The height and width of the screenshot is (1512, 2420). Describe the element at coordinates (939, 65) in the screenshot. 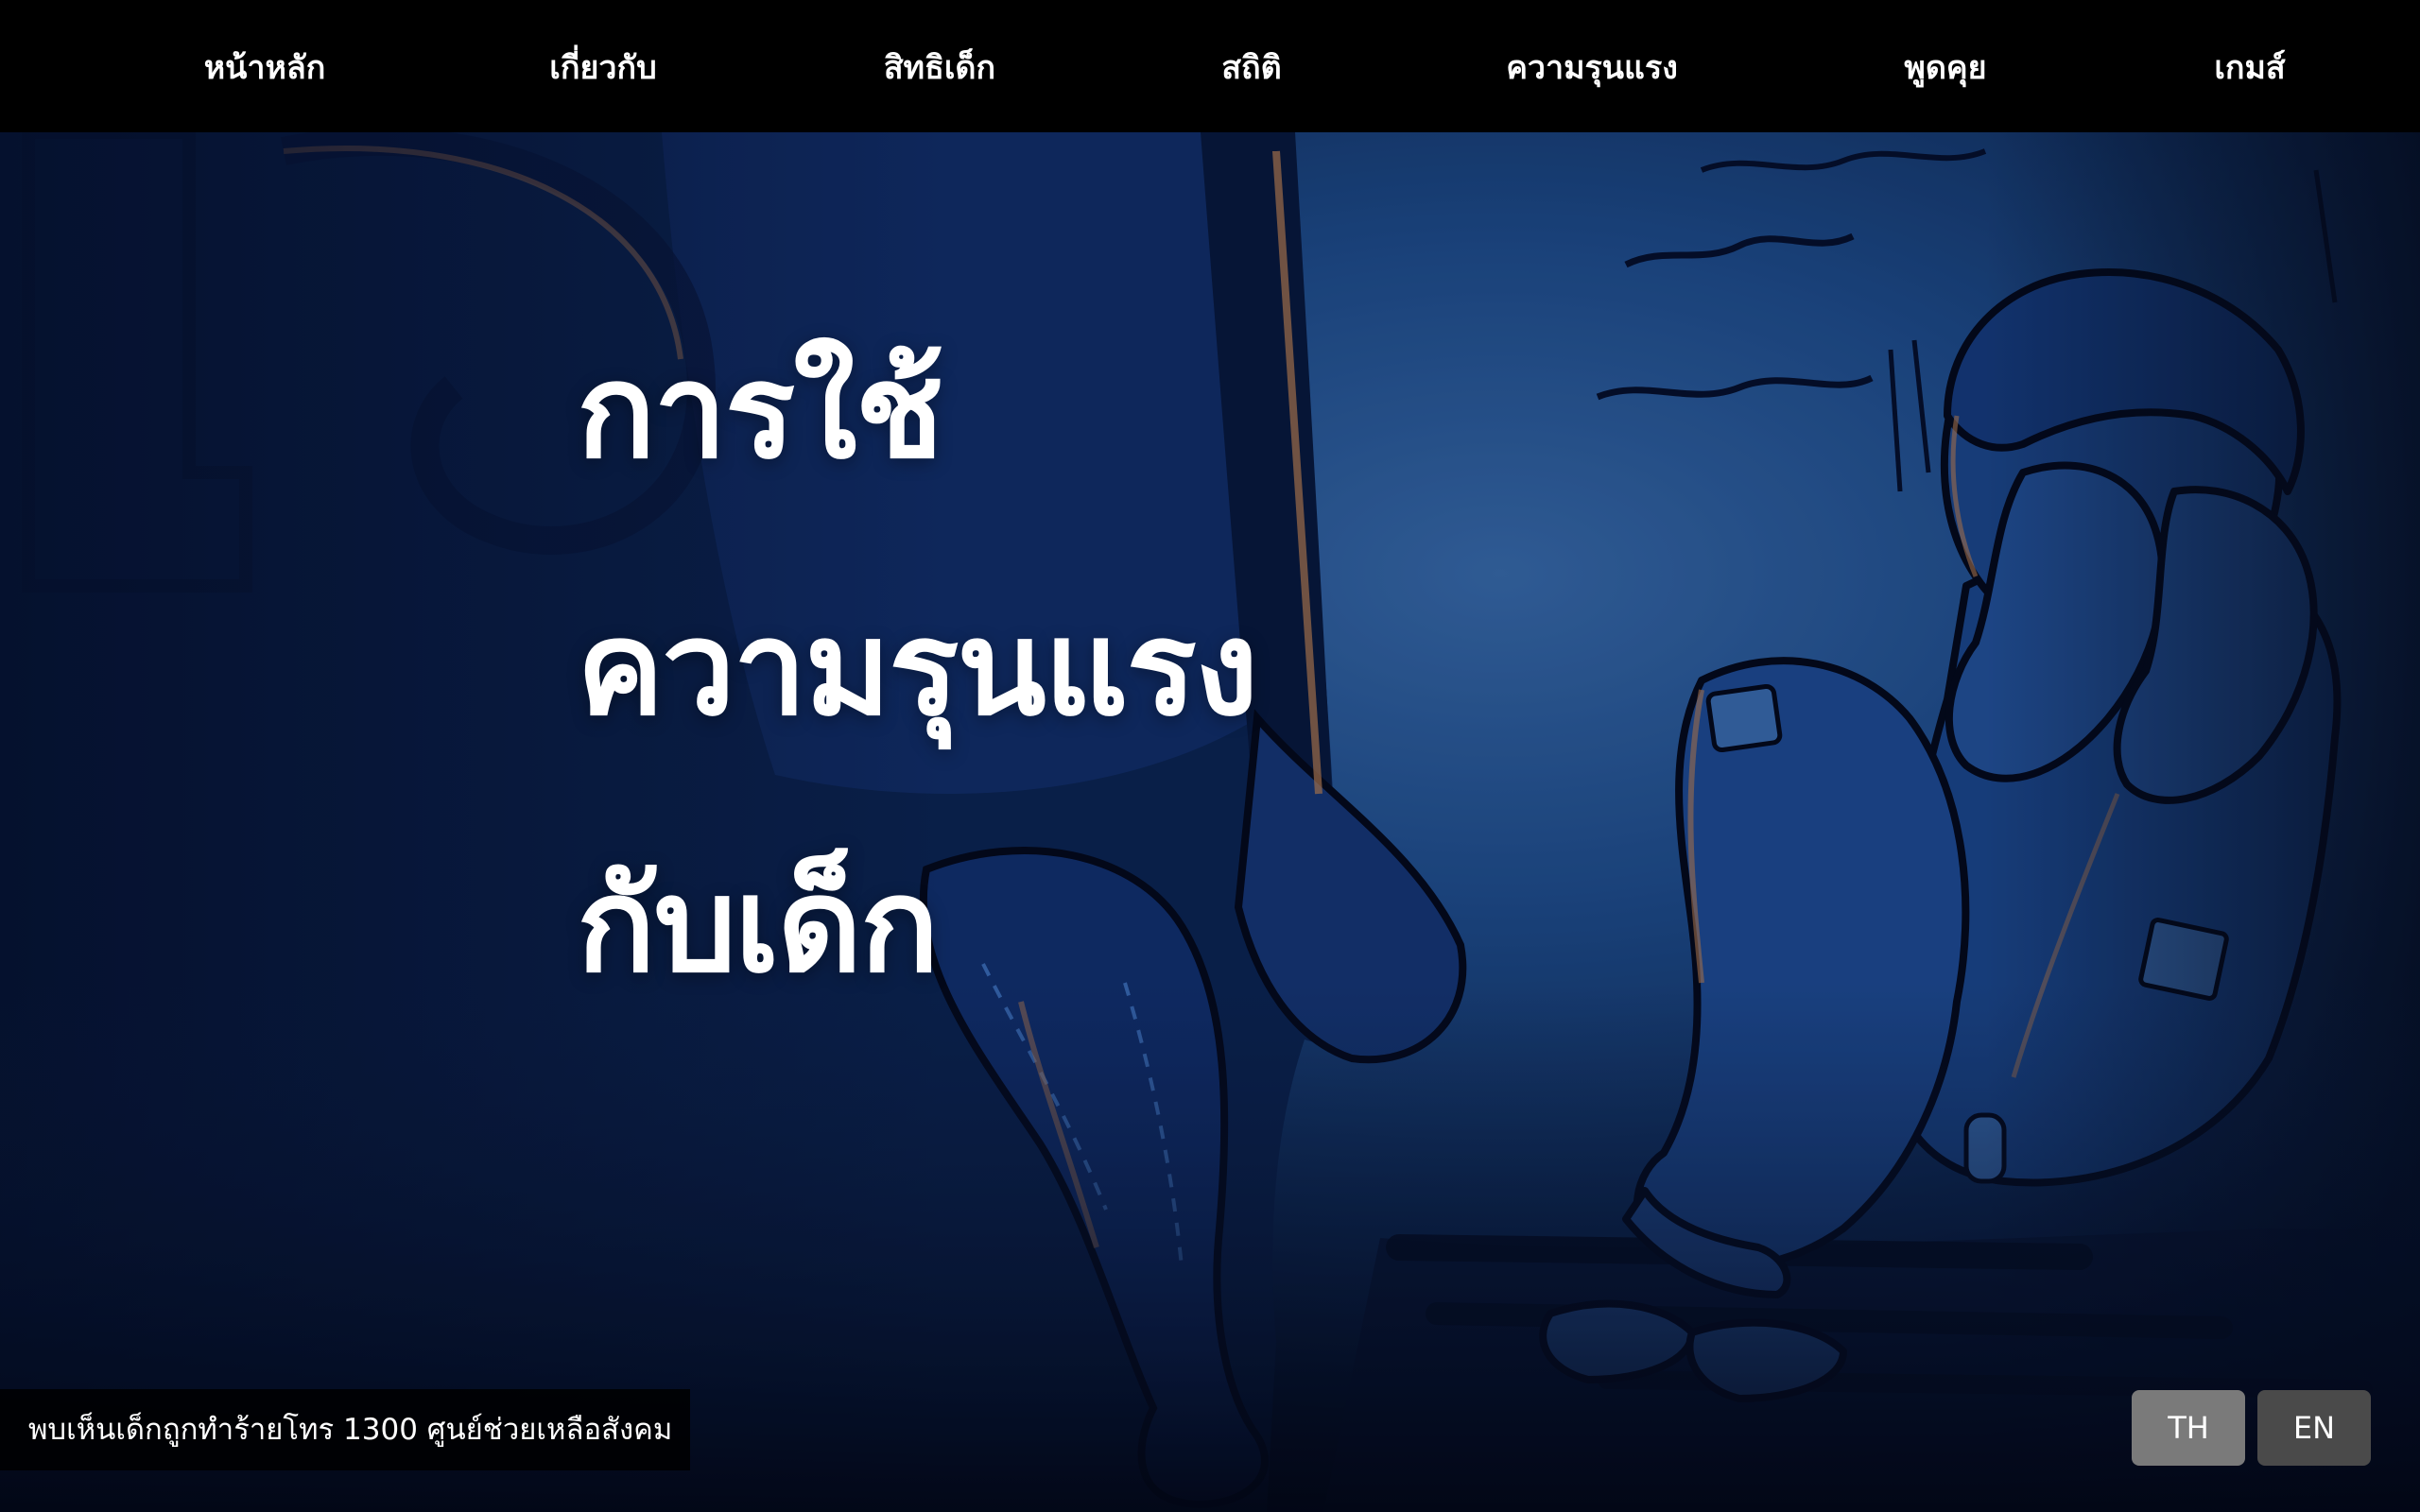

I see `nav-child-rights: สิทธิเด็ก` at that location.